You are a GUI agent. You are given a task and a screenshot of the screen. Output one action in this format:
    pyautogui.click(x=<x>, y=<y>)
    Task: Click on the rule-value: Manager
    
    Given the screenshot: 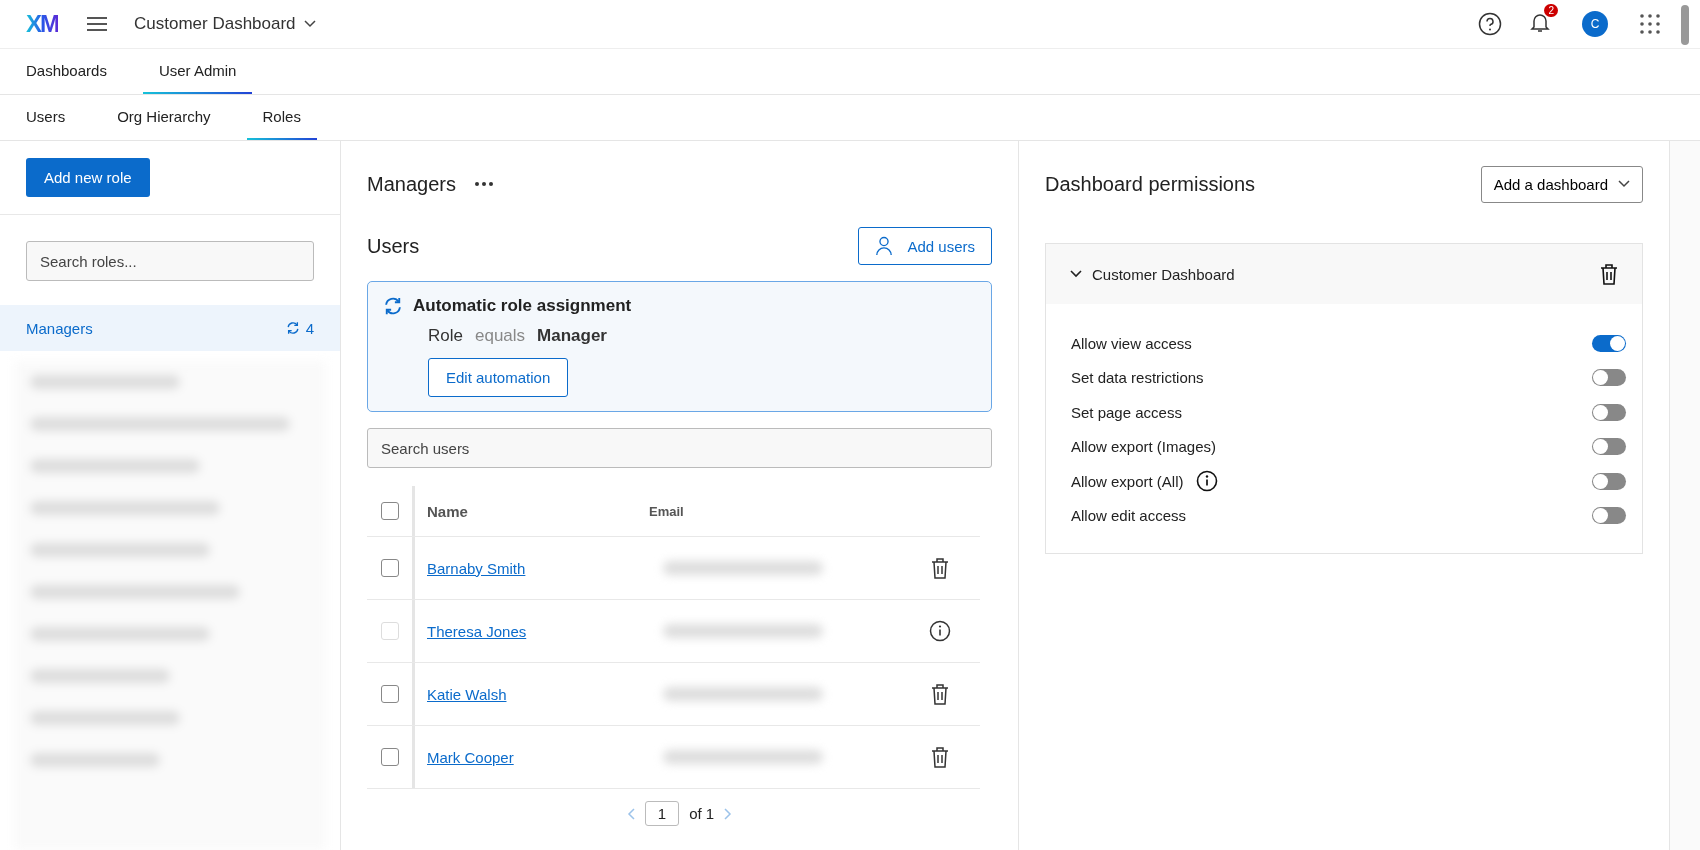 What is the action you would take?
    pyautogui.click(x=572, y=336)
    